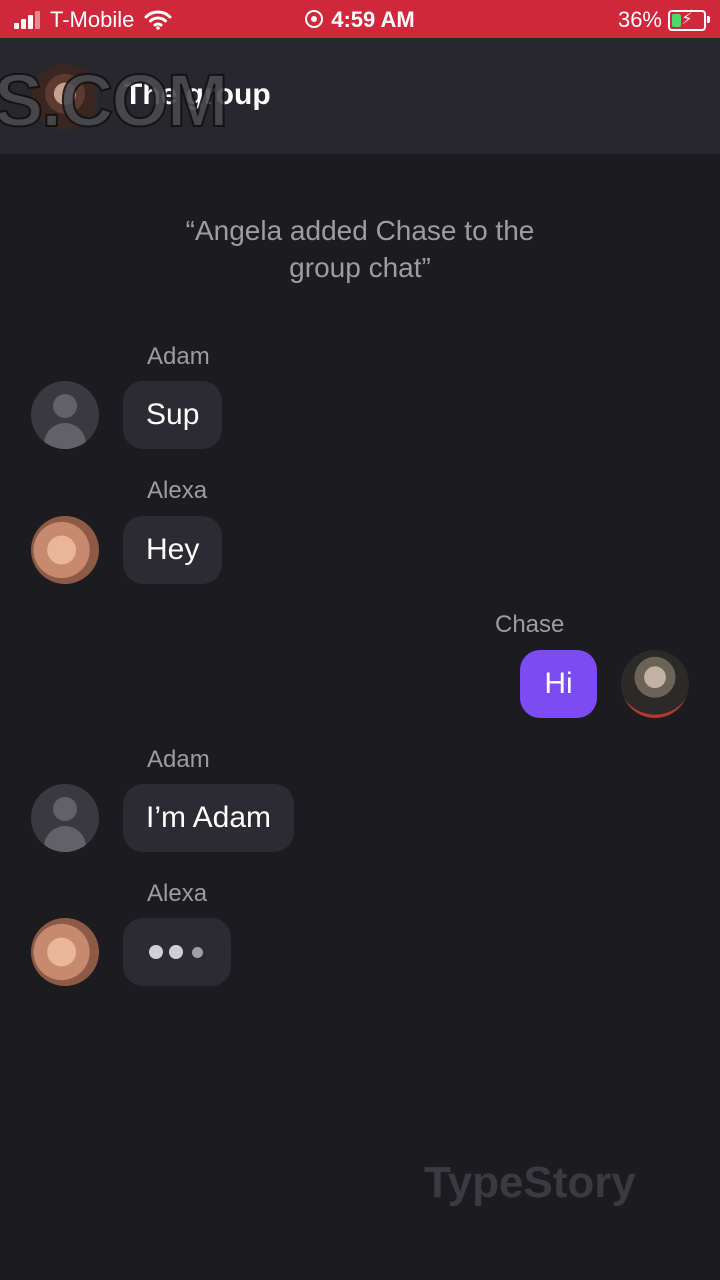  What do you see at coordinates (373, 19) in the screenshot?
I see `time-label: 4:59 AM` at bounding box center [373, 19].